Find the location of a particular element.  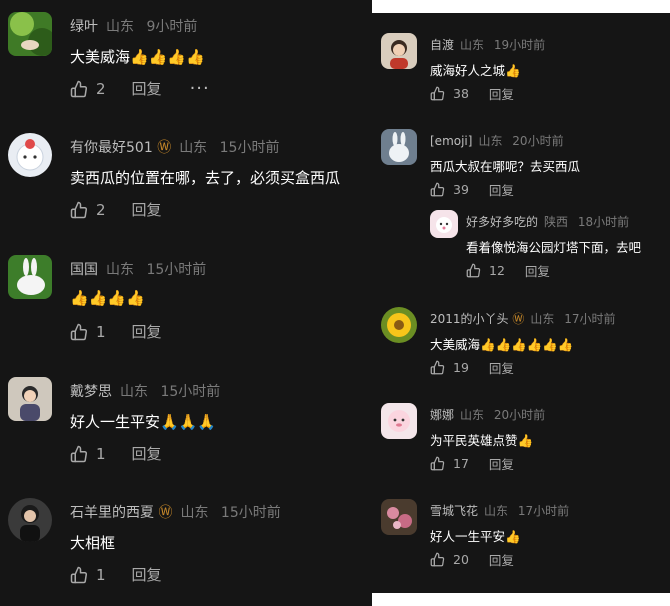

comment-actions: 17 回复 is located at coordinates (472, 463).